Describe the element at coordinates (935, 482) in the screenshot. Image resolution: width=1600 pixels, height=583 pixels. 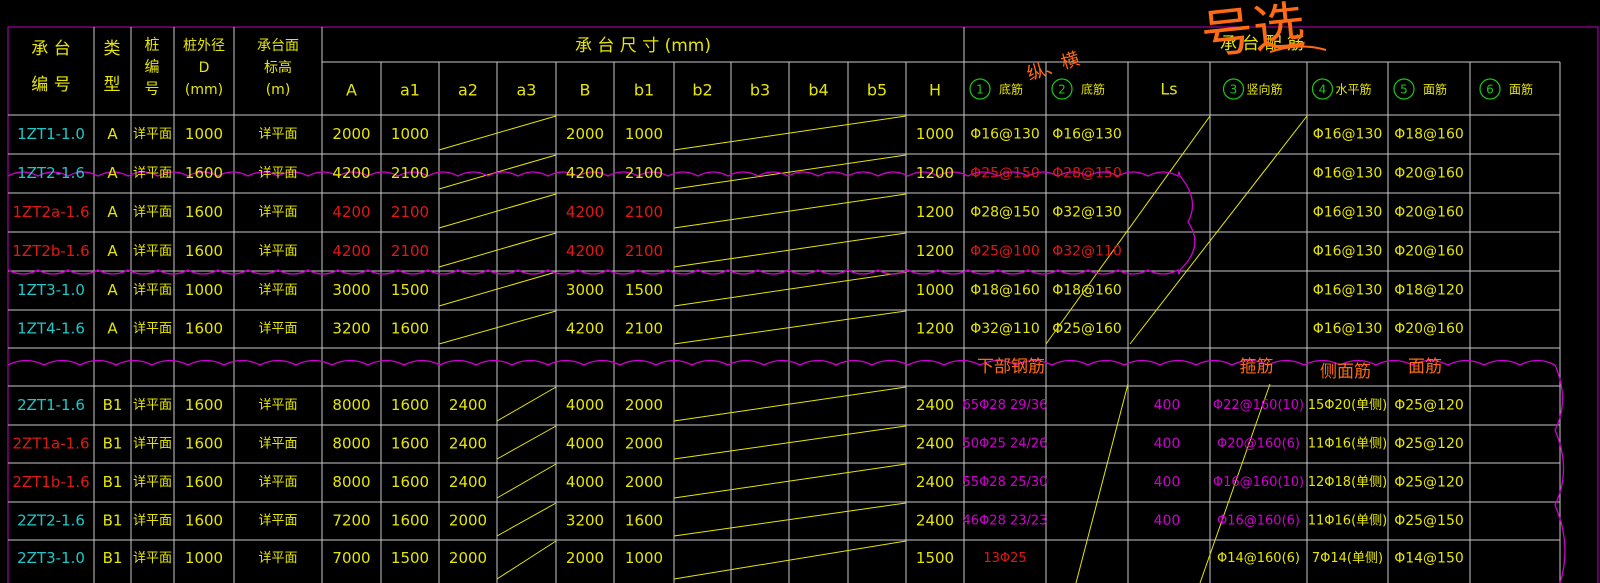
I see `dim-H: 2400` at that location.